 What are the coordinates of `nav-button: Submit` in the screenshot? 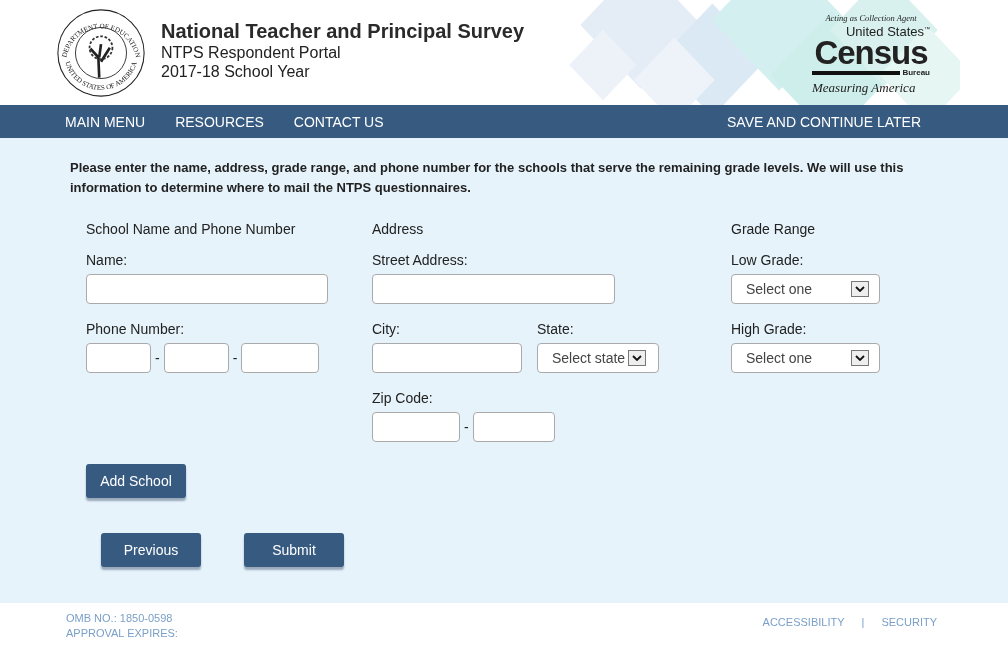 It's located at (294, 550).